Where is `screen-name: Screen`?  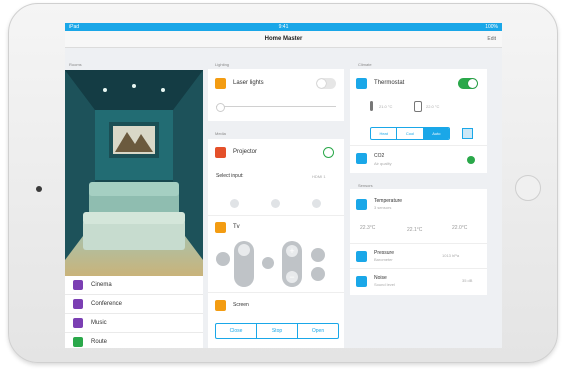 screen-name: Screen is located at coordinates (241, 305).